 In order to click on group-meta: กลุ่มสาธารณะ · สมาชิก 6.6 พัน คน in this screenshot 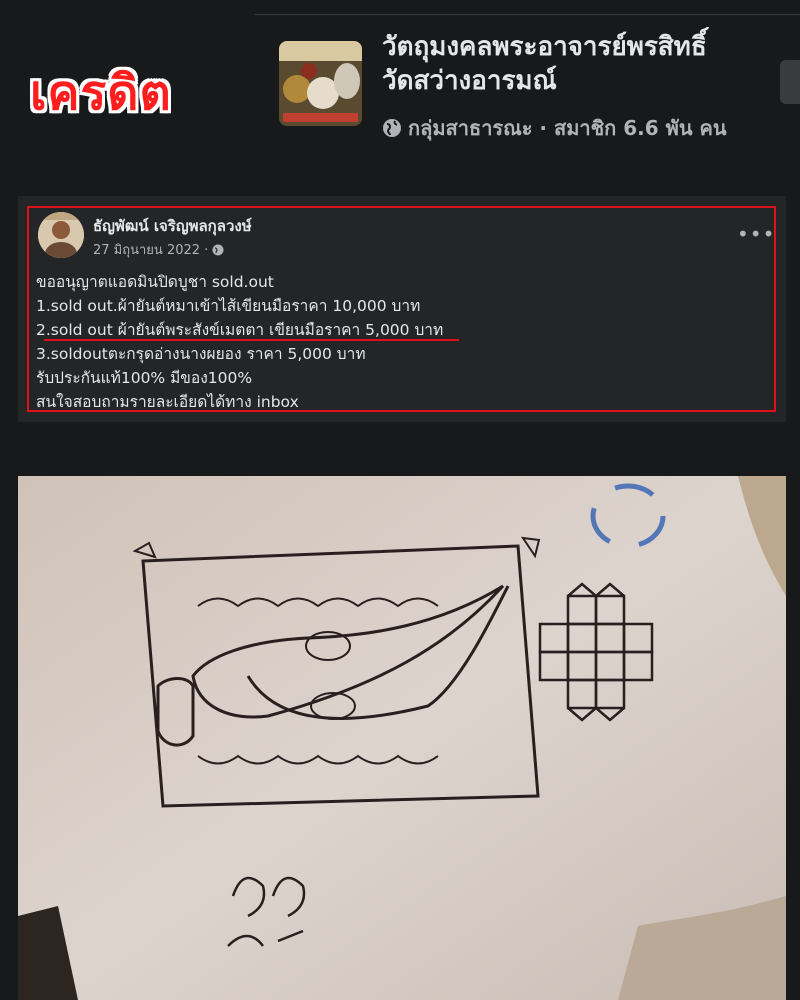, I will do `click(554, 128)`.